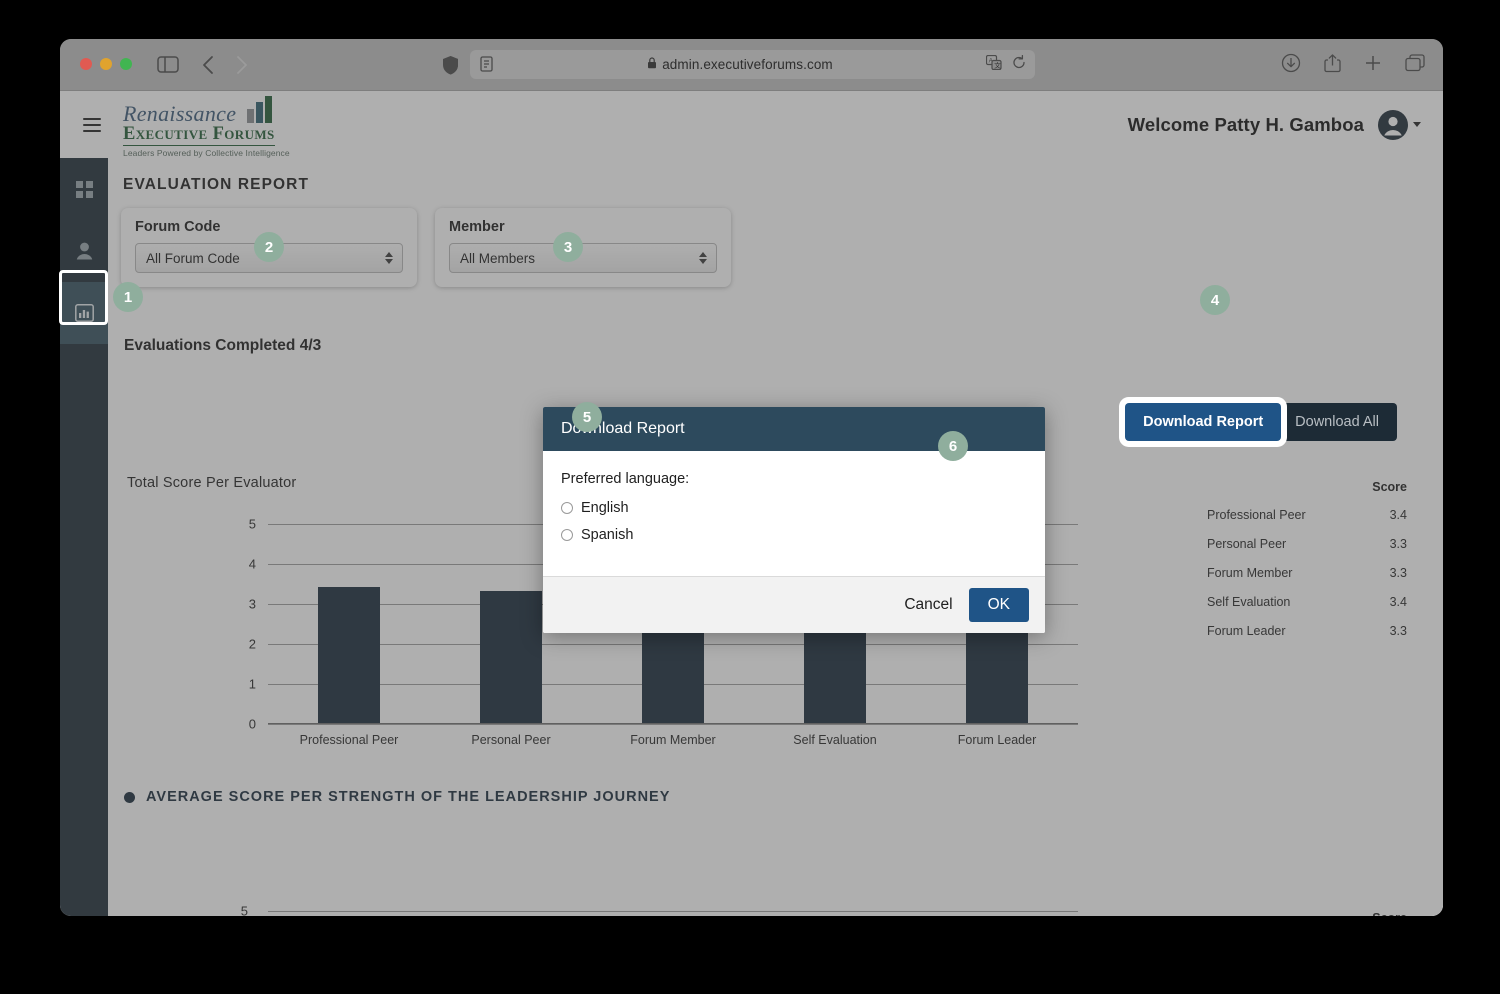  What do you see at coordinates (208, 65) in the screenshot?
I see `back-button` at bounding box center [208, 65].